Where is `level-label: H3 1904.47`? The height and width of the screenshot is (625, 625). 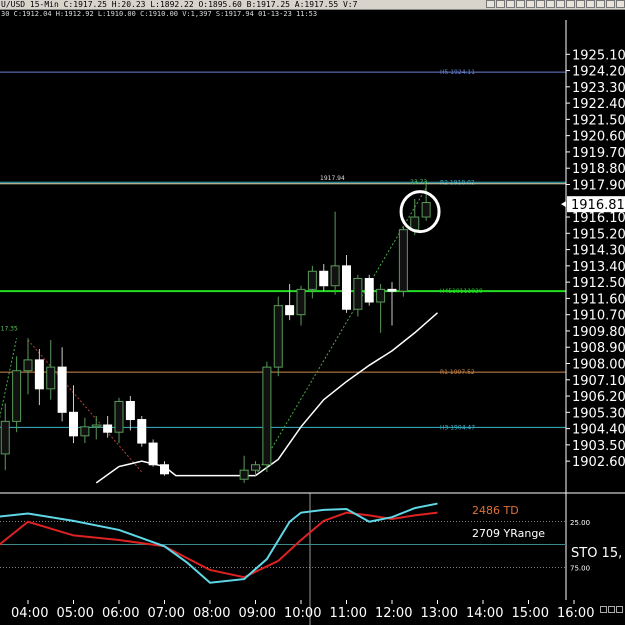
level-label: H3 1904.47 is located at coordinates (457, 427).